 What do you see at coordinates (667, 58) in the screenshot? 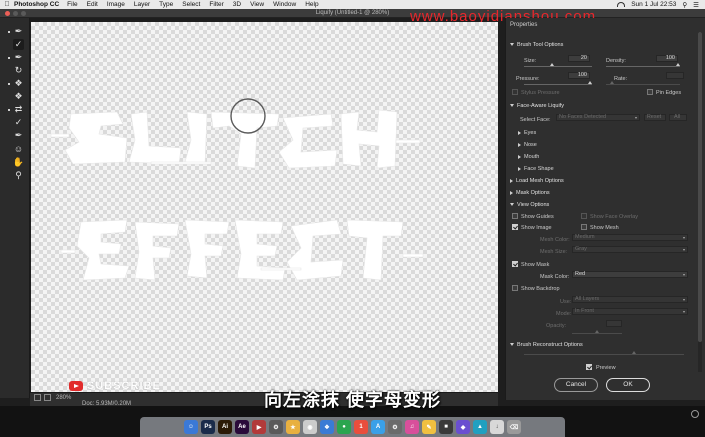
I see `density-input: 100` at bounding box center [667, 58].